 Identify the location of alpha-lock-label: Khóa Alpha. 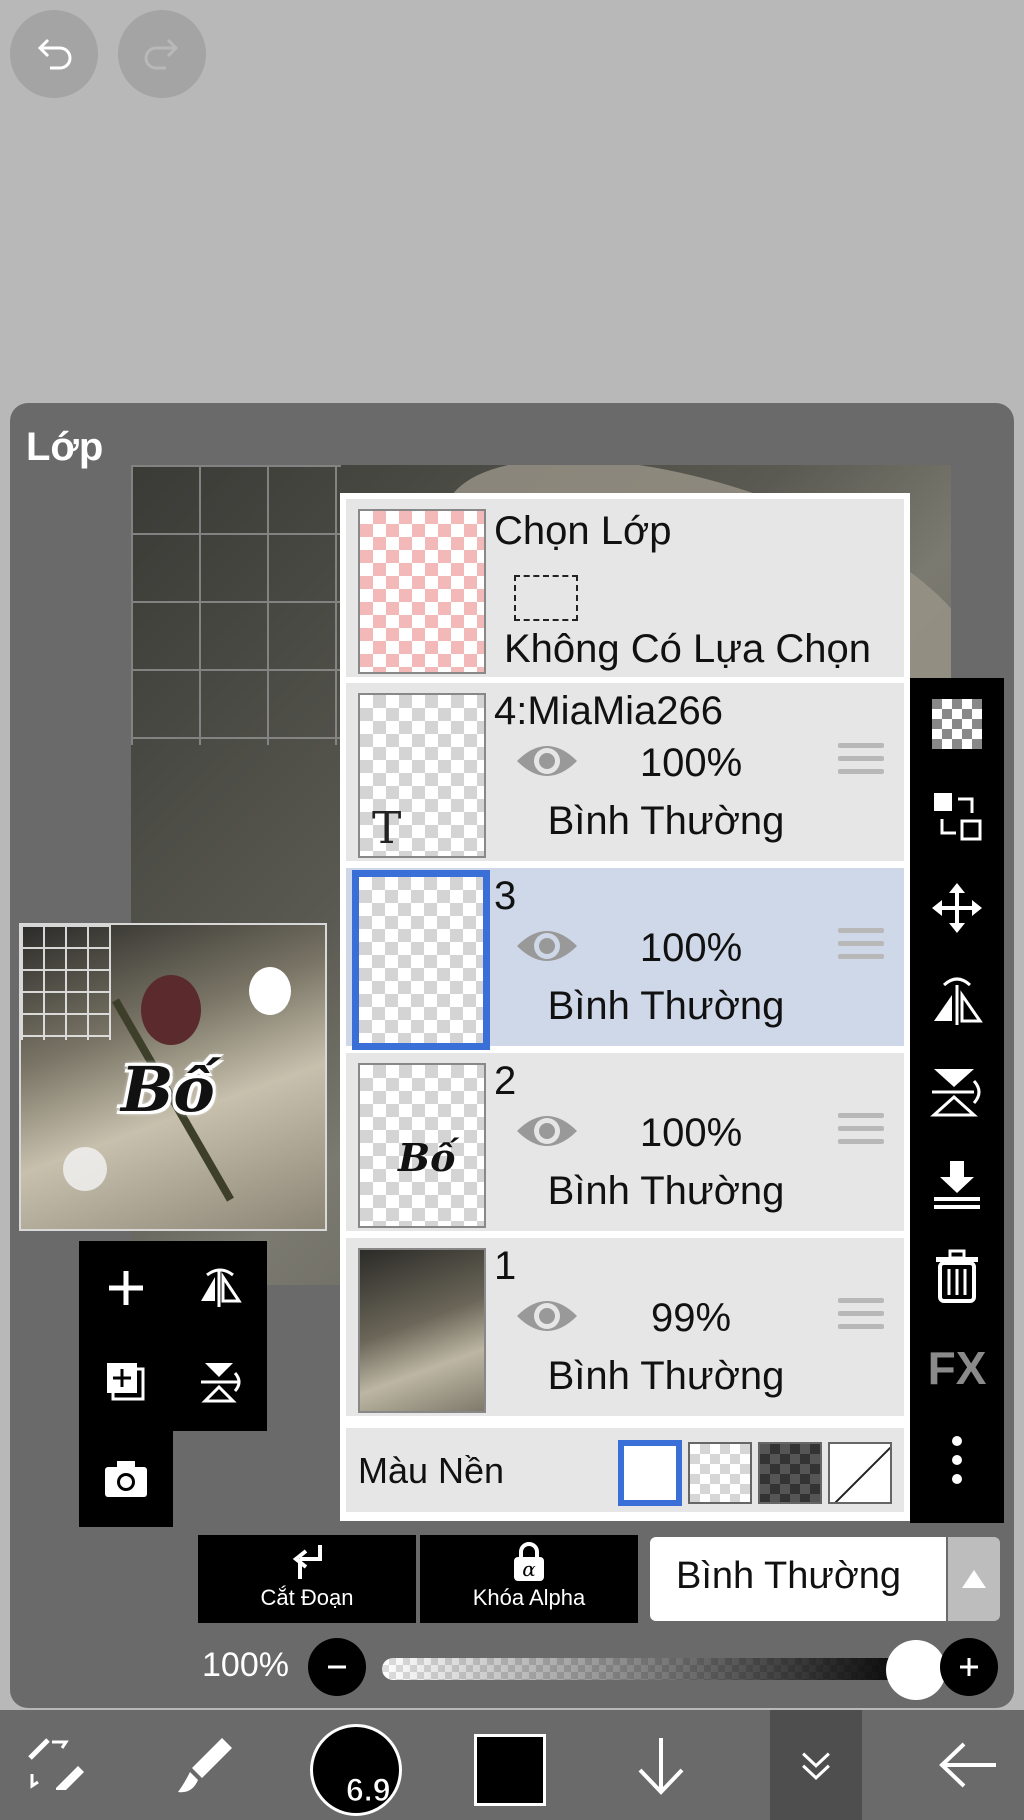
(529, 1597).